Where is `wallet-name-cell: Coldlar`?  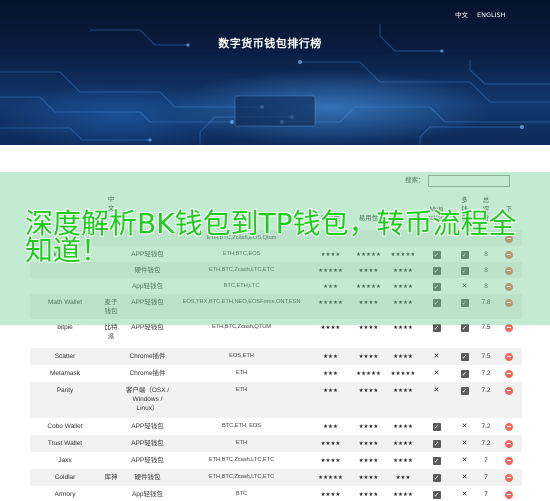
wallet-name-cell: Coldlar is located at coordinates (65, 477).